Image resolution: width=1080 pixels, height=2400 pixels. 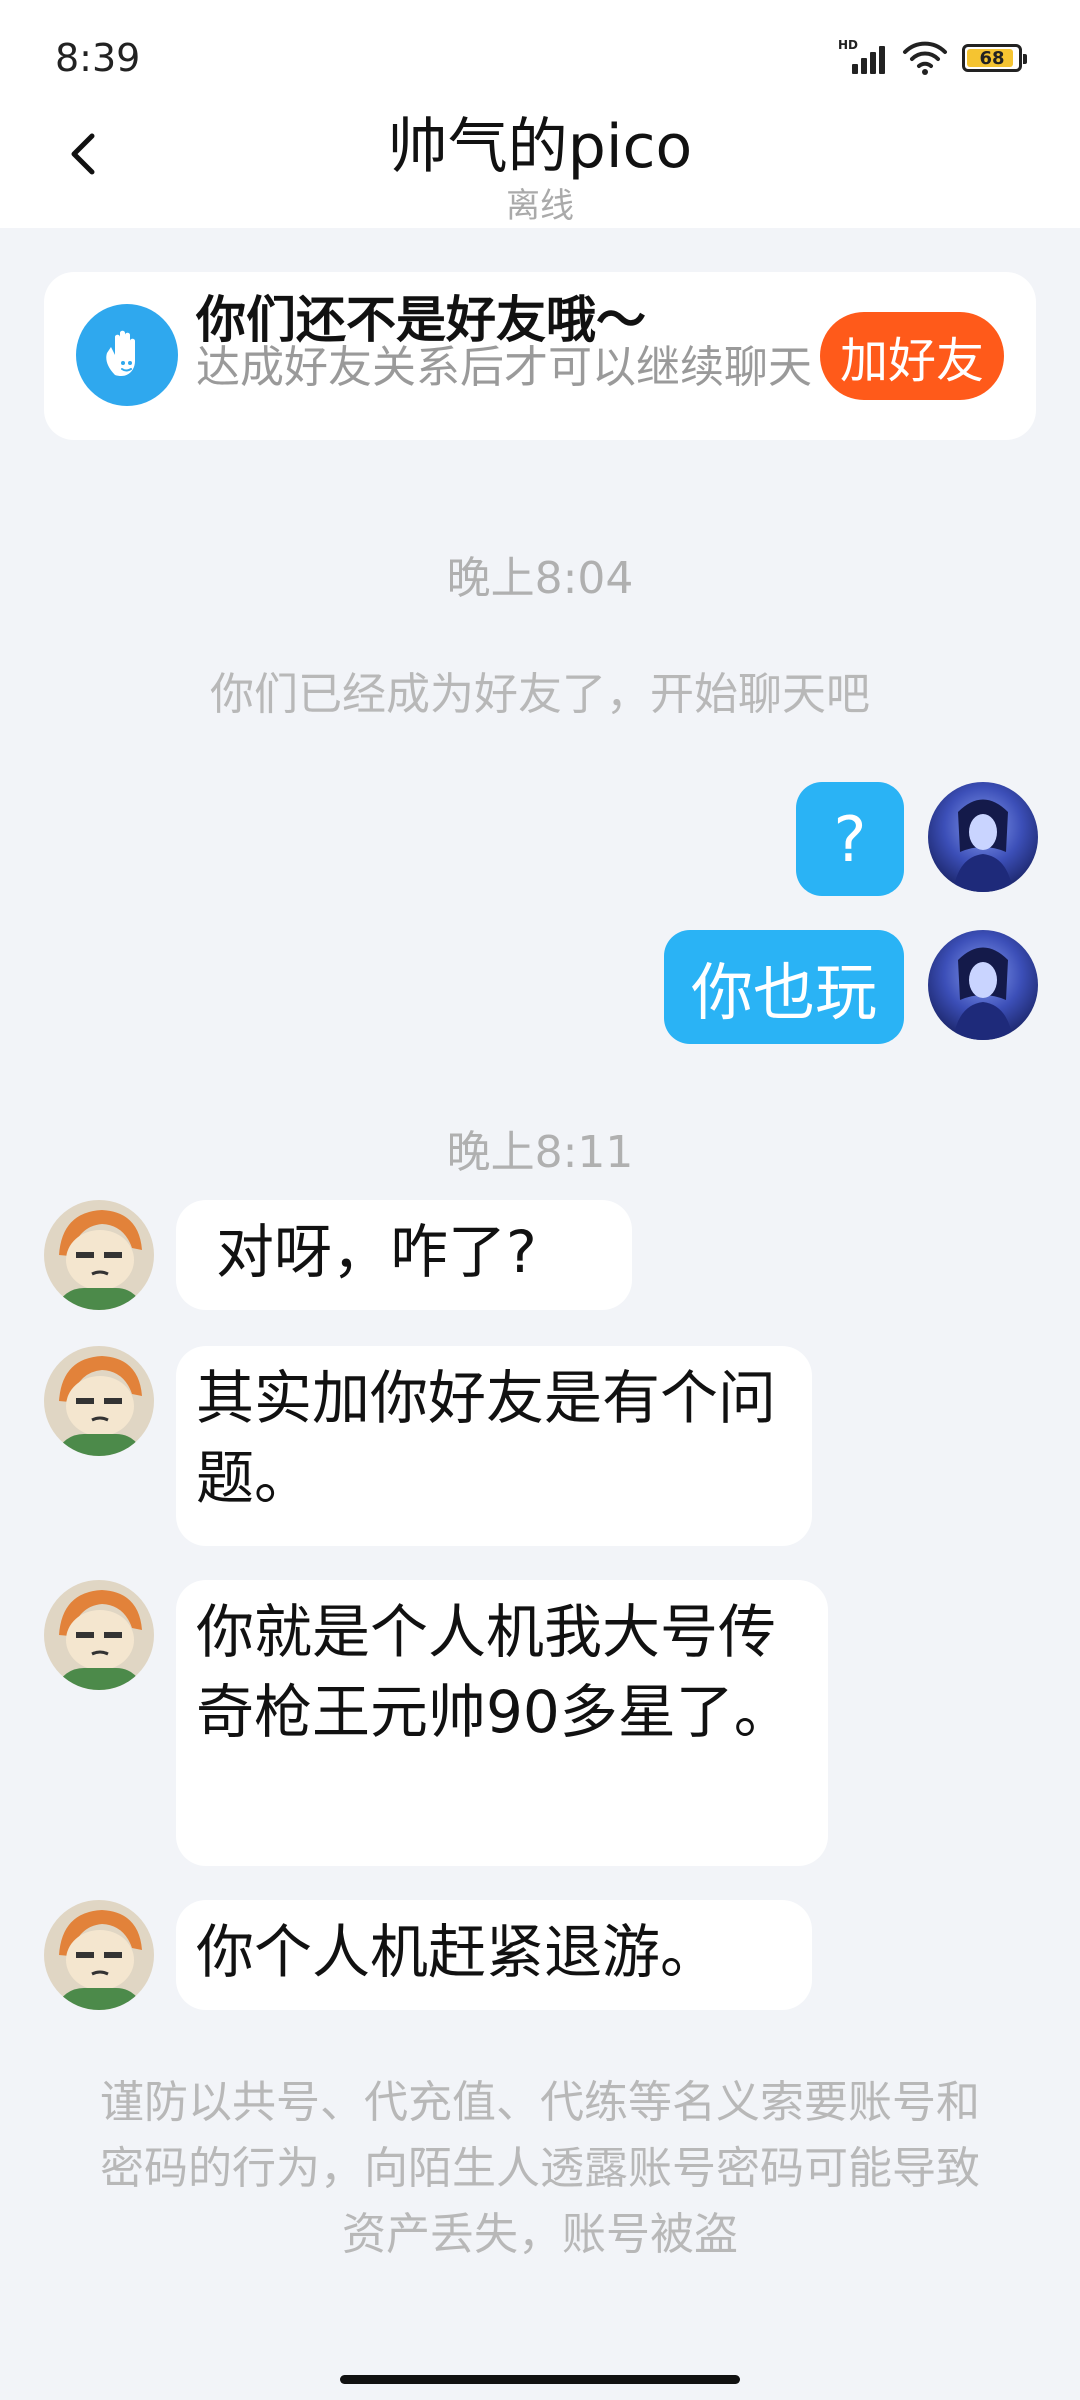 I want to click on system-message: 你们已经成为好友了，开始聊天吧, so click(x=540, y=694).